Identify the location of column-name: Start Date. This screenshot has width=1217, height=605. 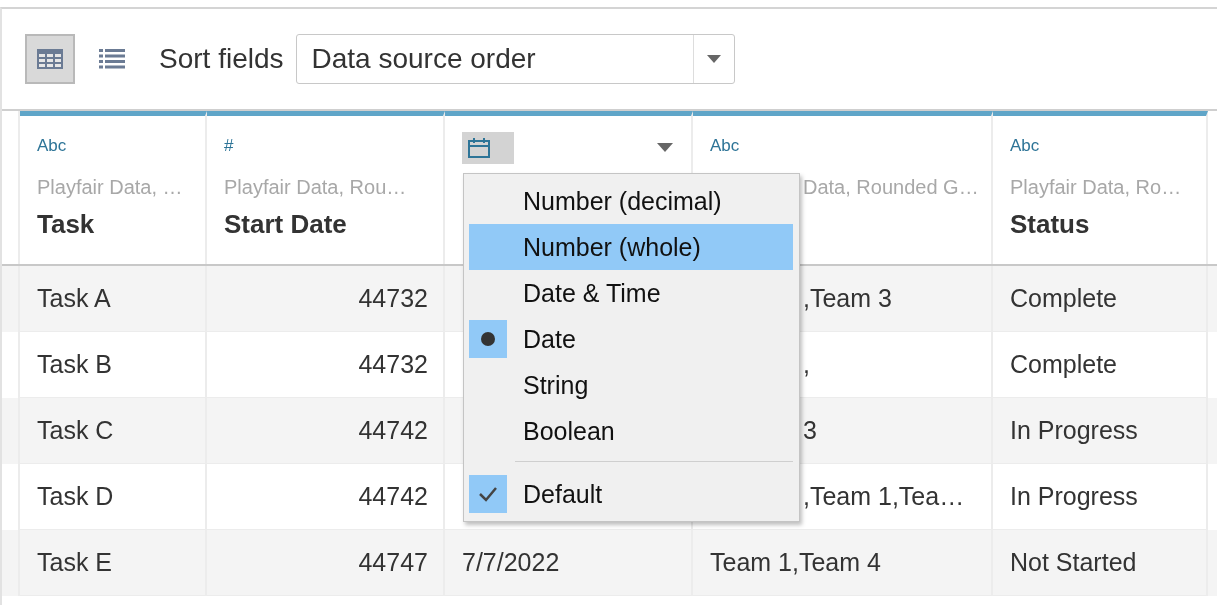
(286, 224).